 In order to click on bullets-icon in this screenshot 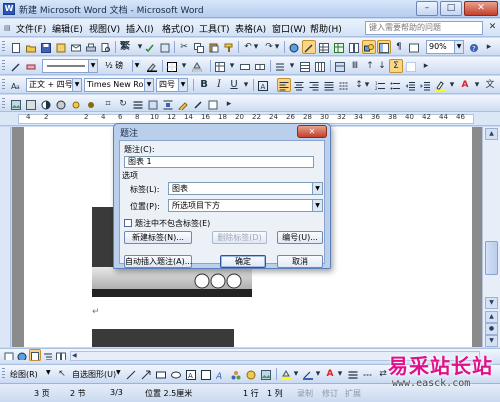, I will do `click(395, 85)`.